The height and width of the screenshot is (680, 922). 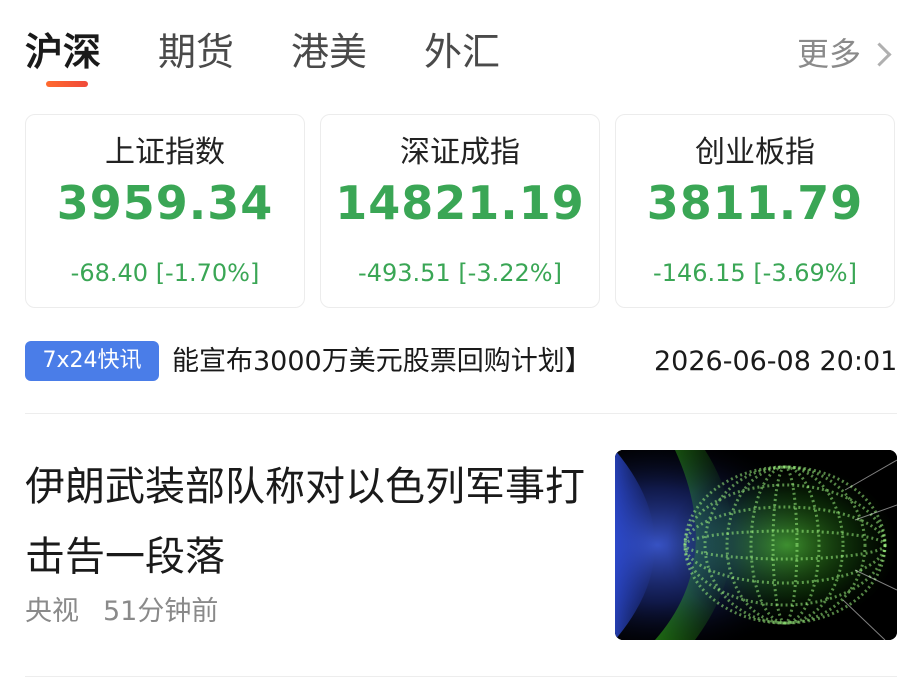 What do you see at coordinates (92, 361) in the screenshot?
I see `flash-news-badge: 7x24快讯` at bounding box center [92, 361].